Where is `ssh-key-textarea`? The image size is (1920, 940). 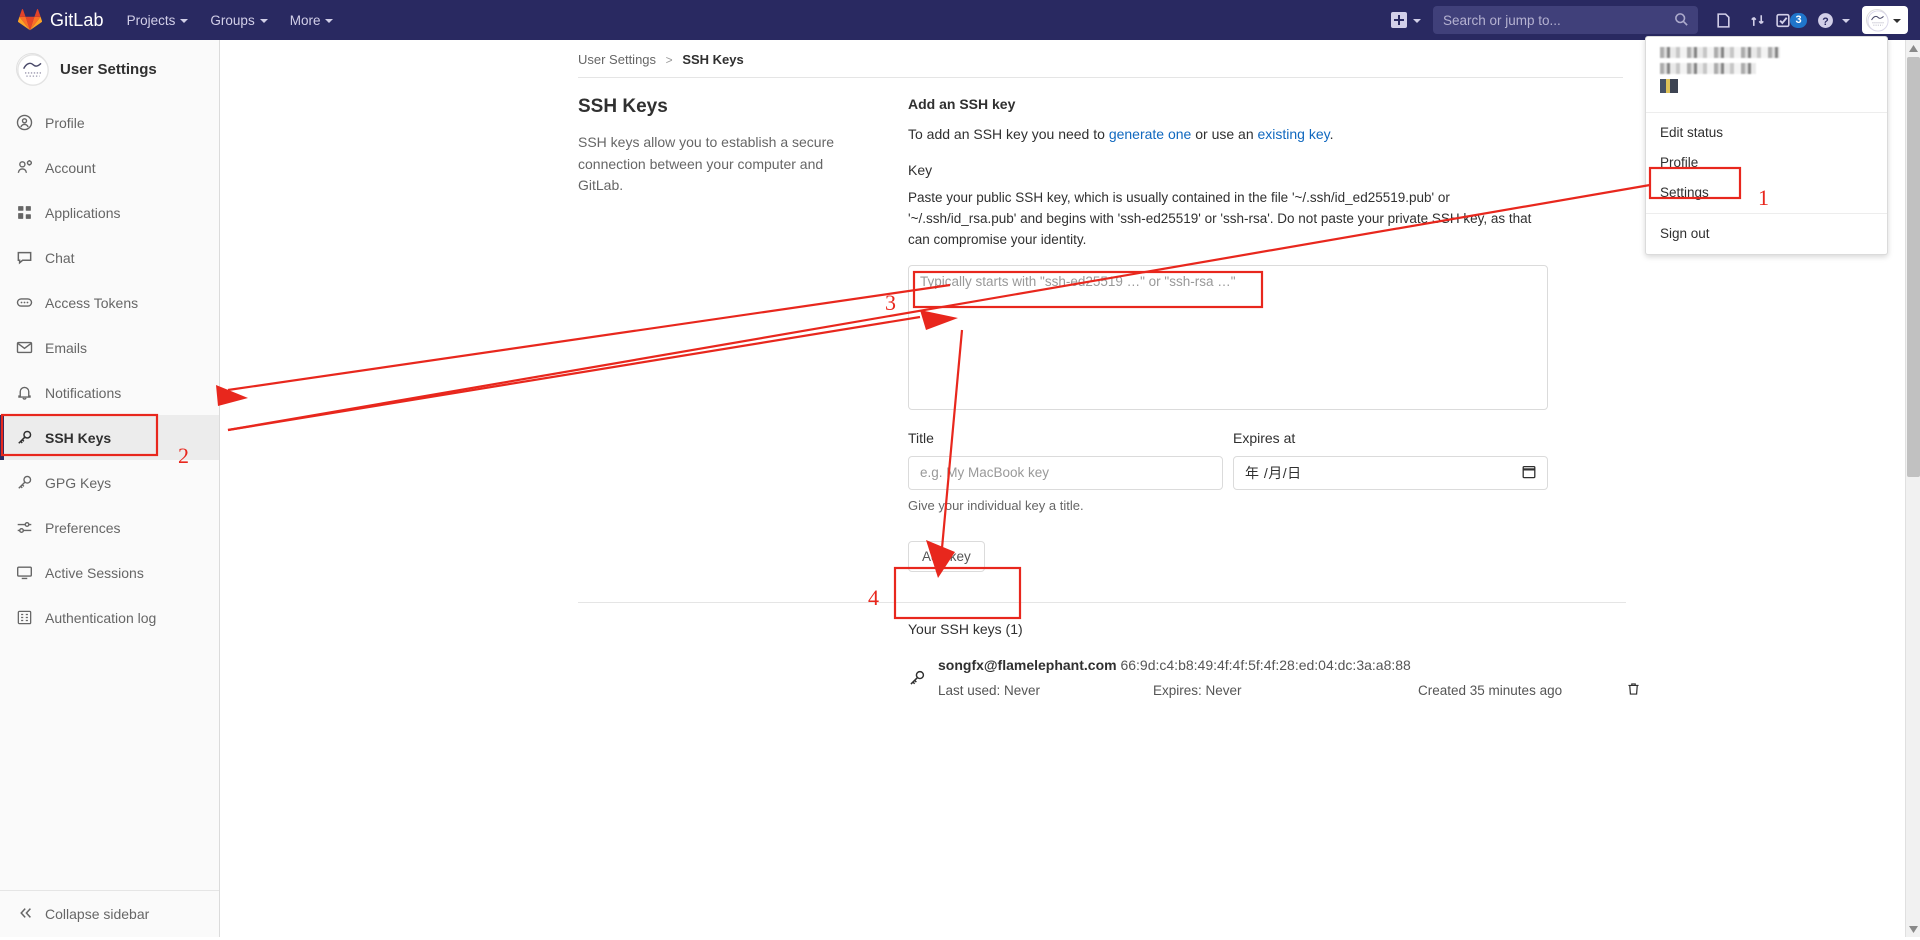
ssh-key-textarea is located at coordinates (1228, 337).